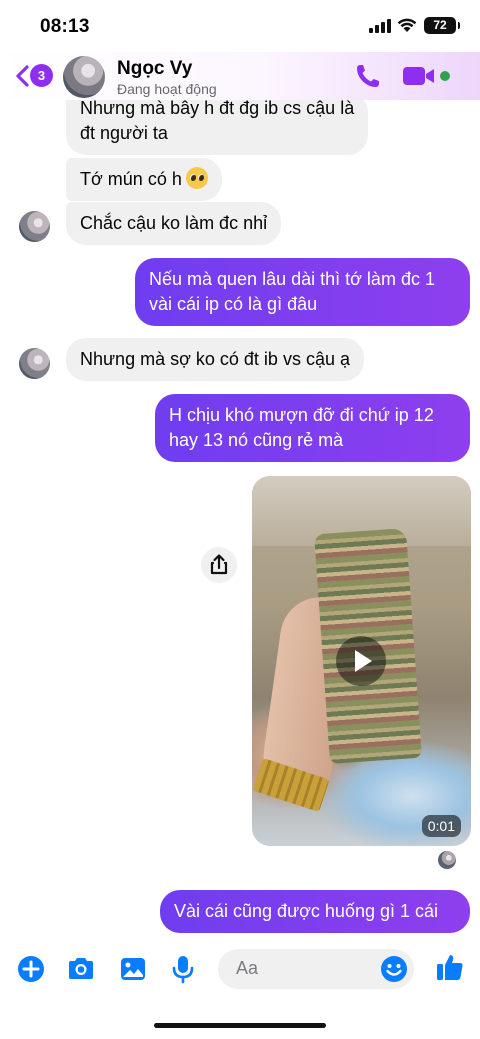 The width and height of the screenshot is (480, 1039). I want to click on signal-icon, so click(380, 26).